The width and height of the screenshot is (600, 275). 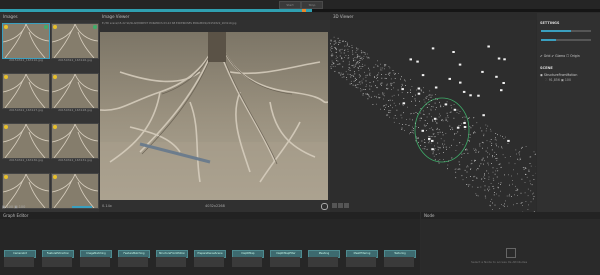 What do you see at coordinates (575, 56) in the screenshot?
I see `origin-label: Origin` at bounding box center [575, 56].